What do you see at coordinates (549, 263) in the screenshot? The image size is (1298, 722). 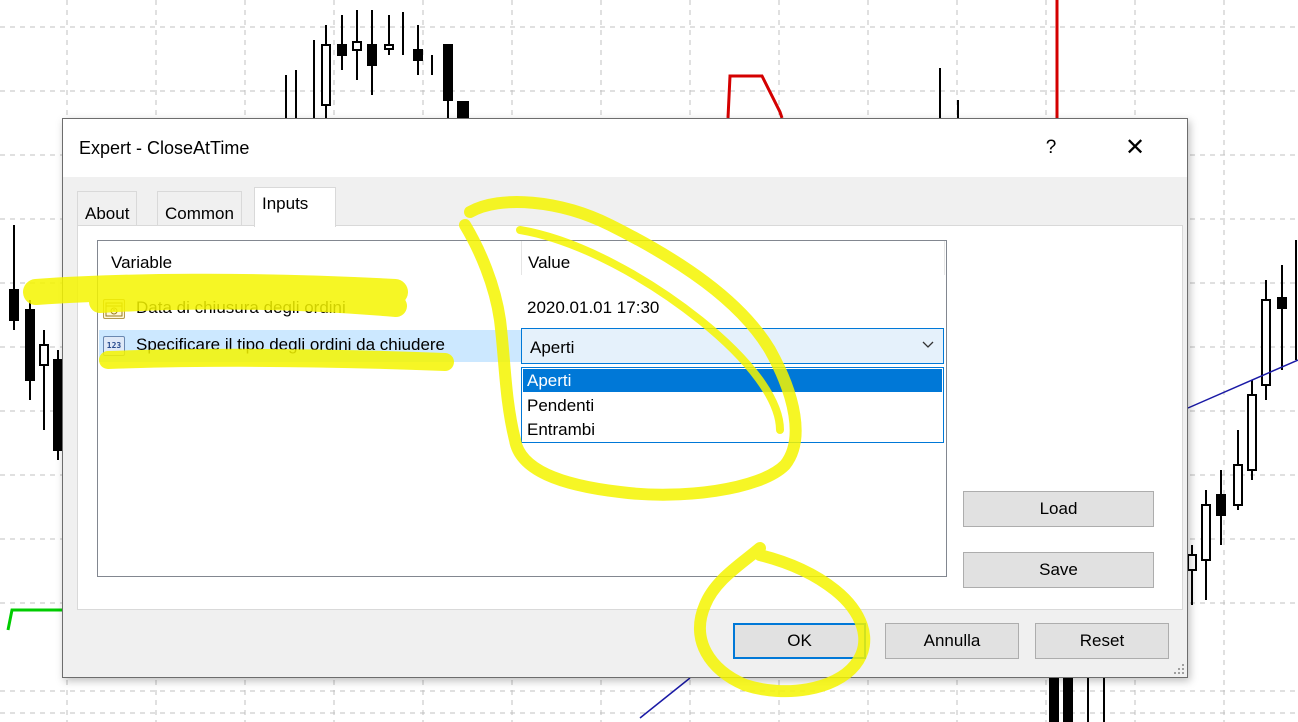 I see `column-header-value: Value` at bounding box center [549, 263].